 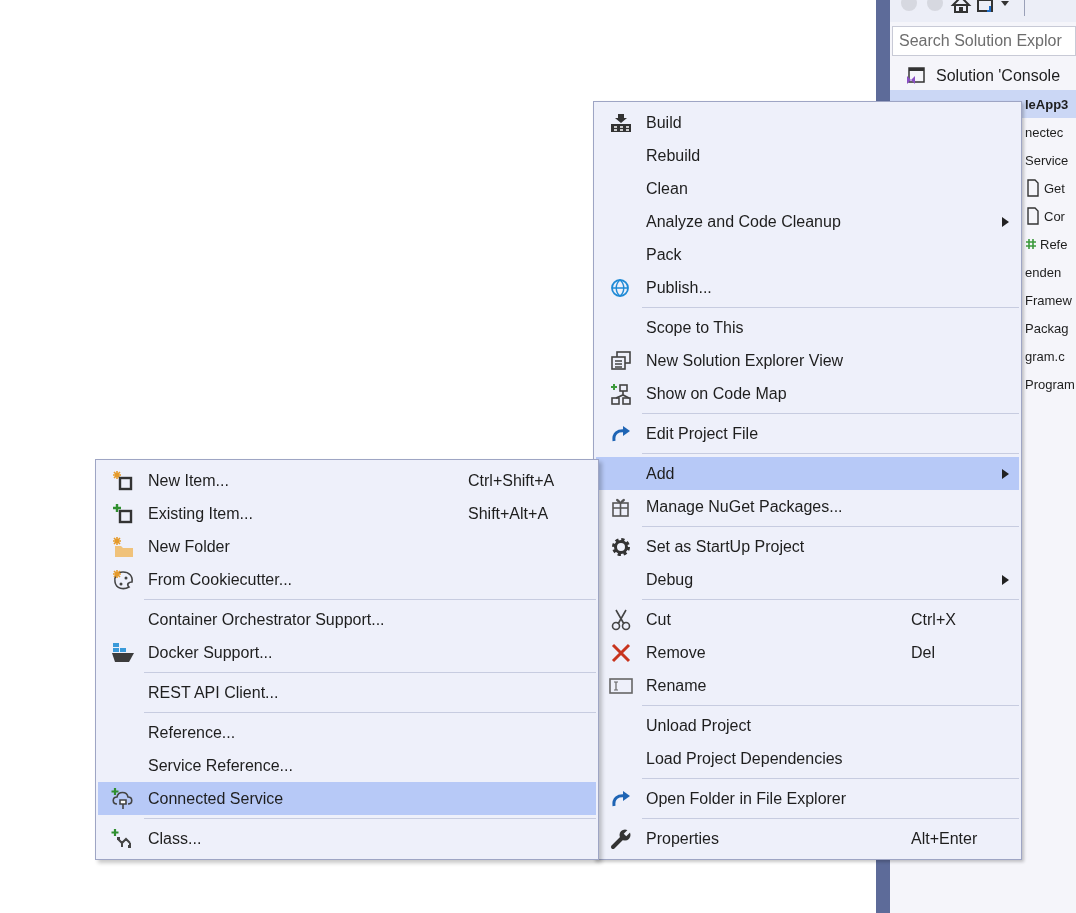 I want to click on menu-item: New Folder, so click(x=347, y=546).